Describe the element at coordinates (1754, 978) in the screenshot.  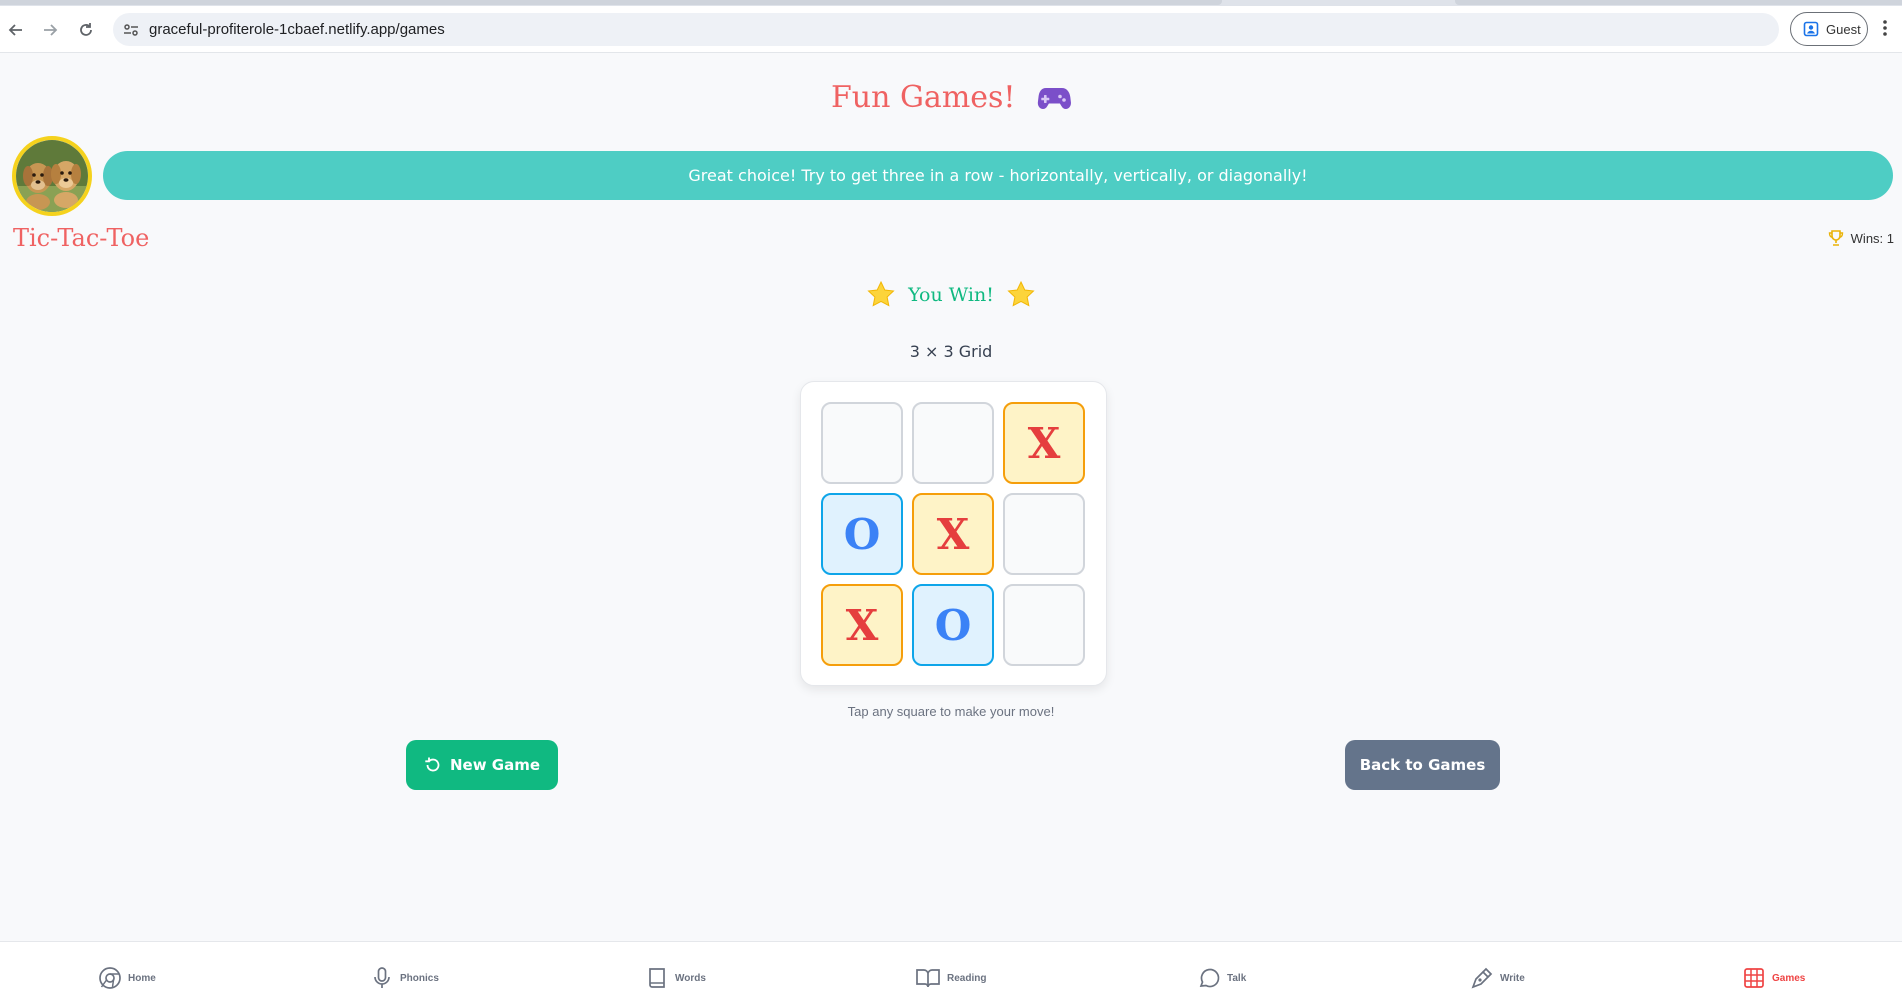
I see `grid-icon` at that location.